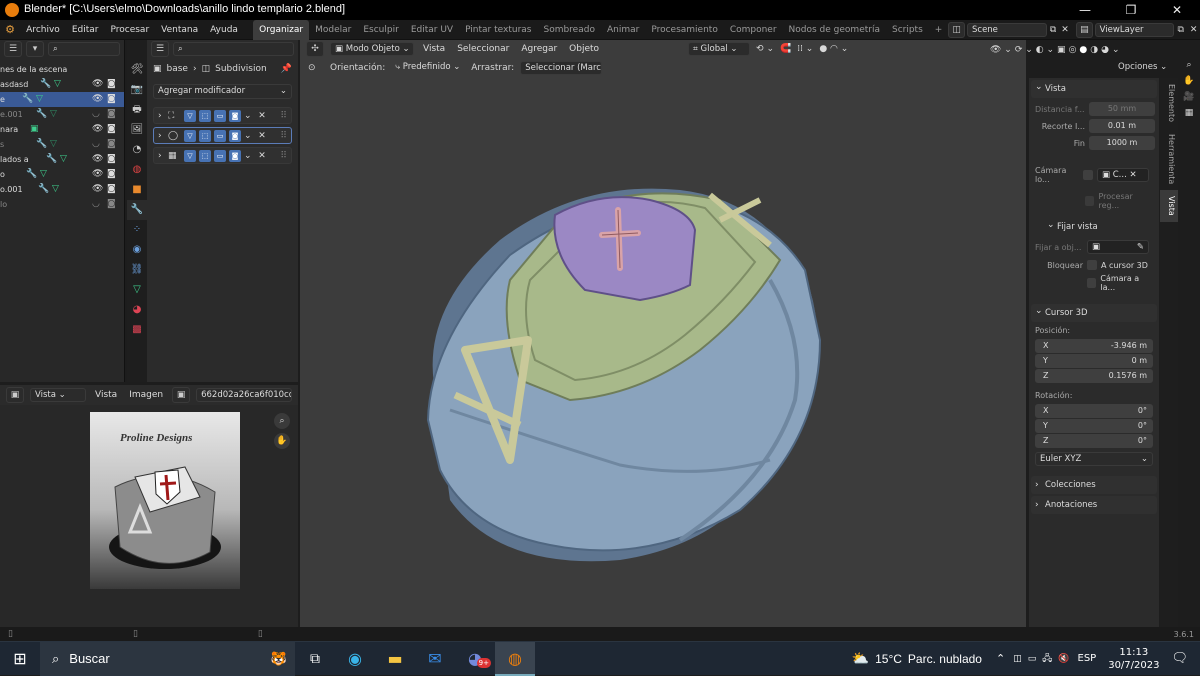 The height and width of the screenshot is (676, 1200). What do you see at coordinates (106, 395) in the screenshot?
I see `menu-vista: Vista` at bounding box center [106, 395].